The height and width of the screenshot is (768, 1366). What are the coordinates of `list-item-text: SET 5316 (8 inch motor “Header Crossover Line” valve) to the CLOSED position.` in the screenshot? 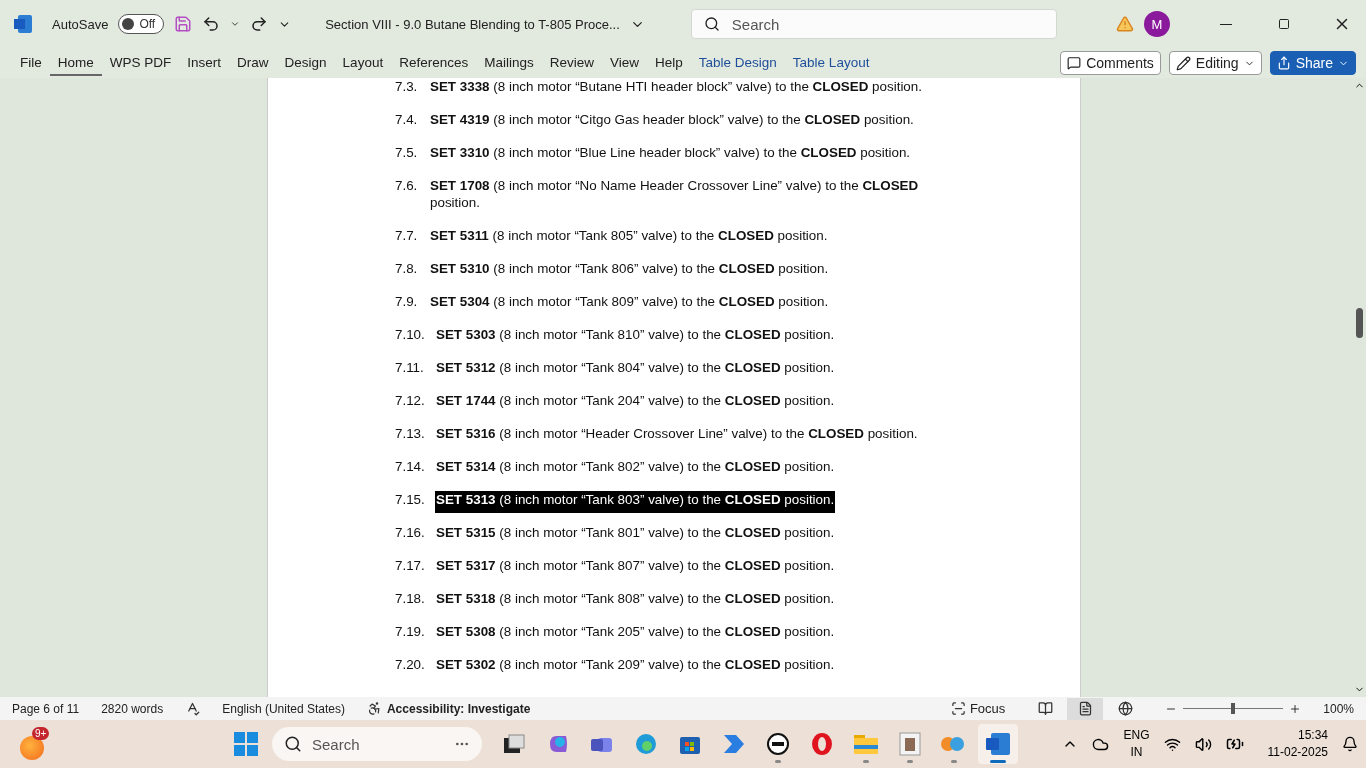 It's located at (677, 434).